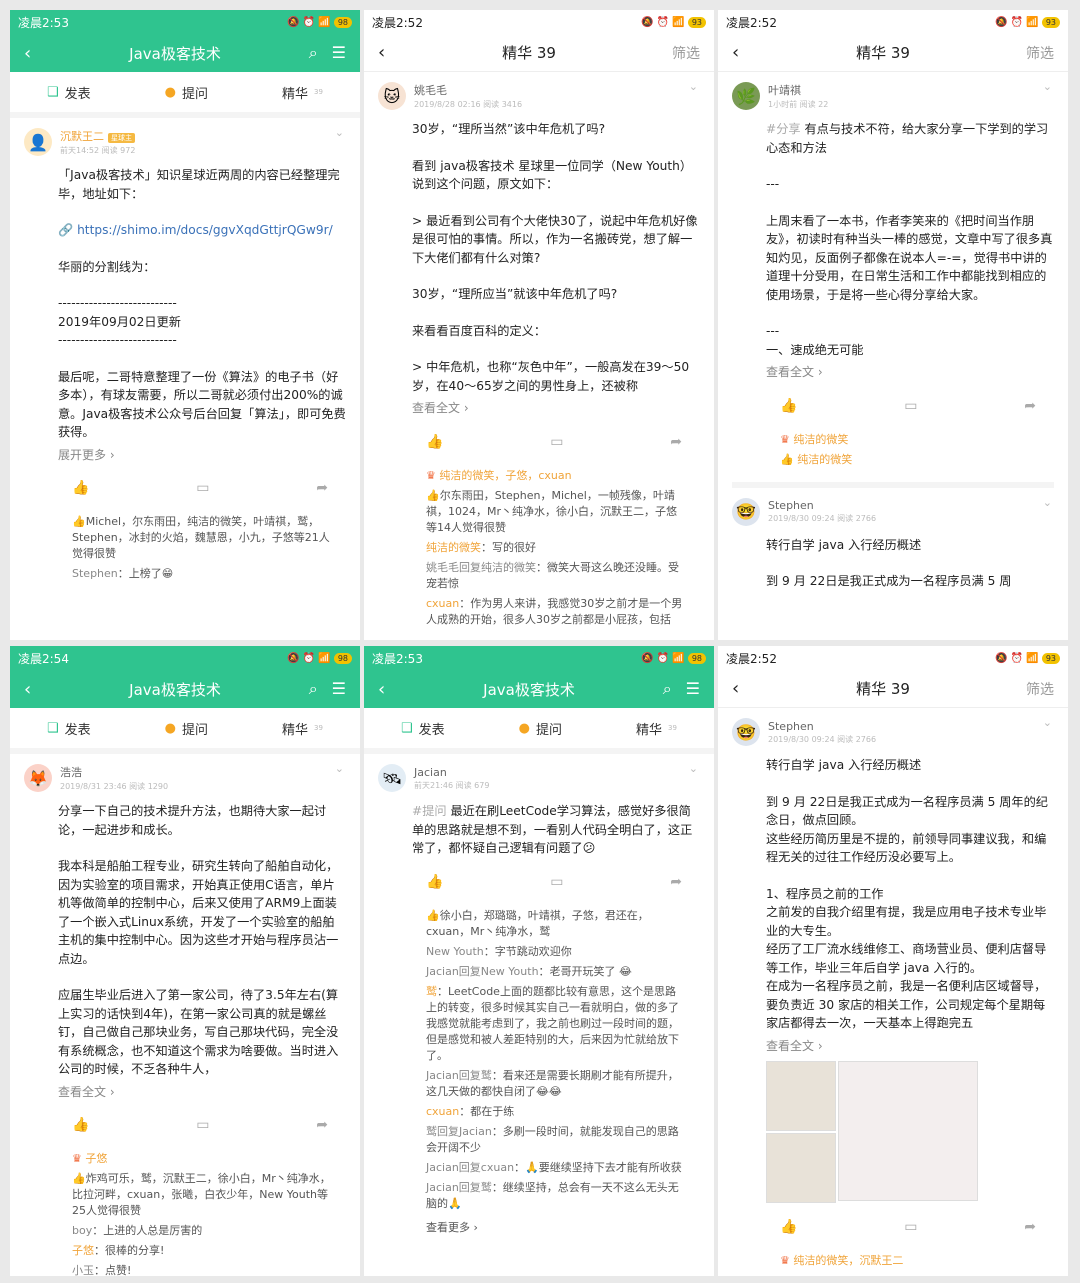 The image size is (1080, 1283). Describe the element at coordinates (175, 53) in the screenshot. I see `page-title: Java极客技术` at that location.